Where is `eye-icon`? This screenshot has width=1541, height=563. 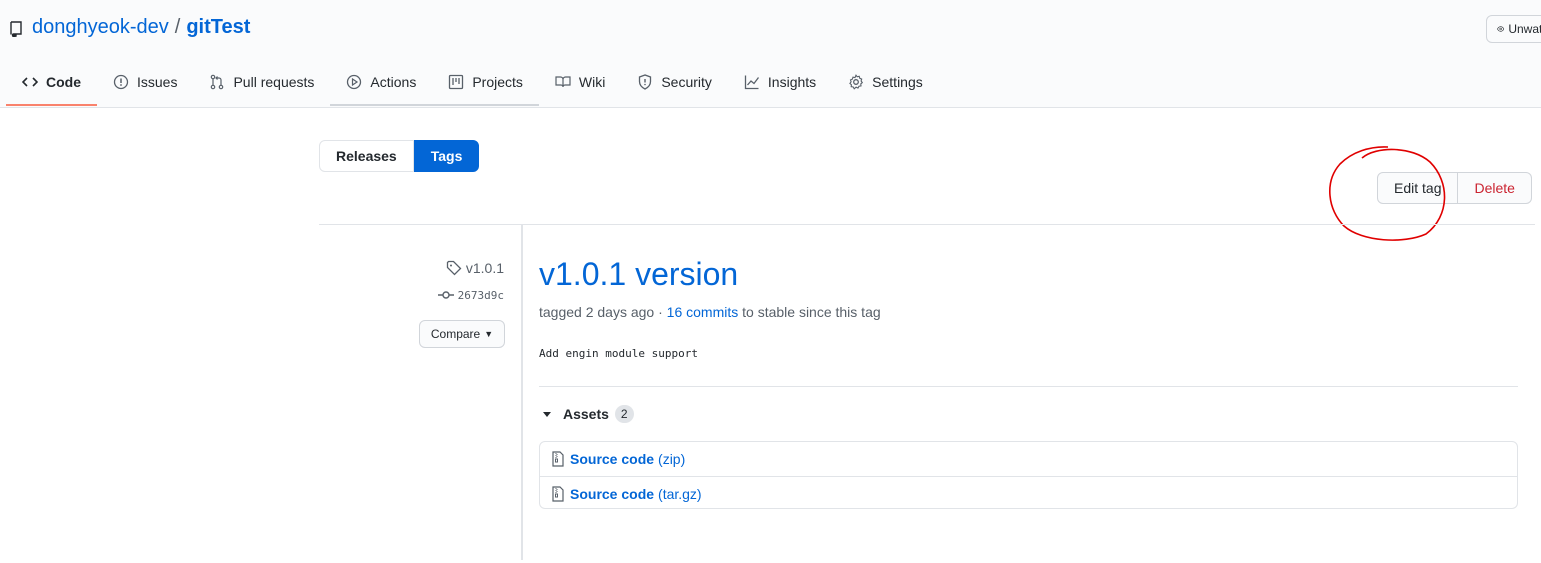 eye-icon is located at coordinates (1501, 29).